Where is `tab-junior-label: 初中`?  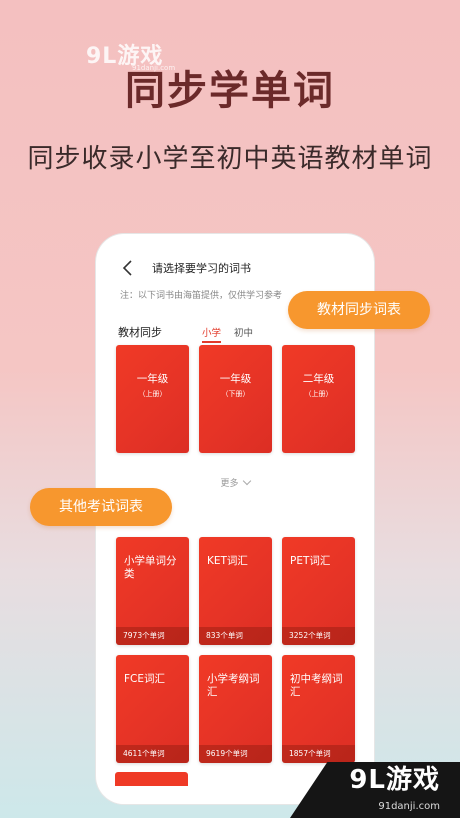
tab-junior-label: 初中 is located at coordinates (244, 333).